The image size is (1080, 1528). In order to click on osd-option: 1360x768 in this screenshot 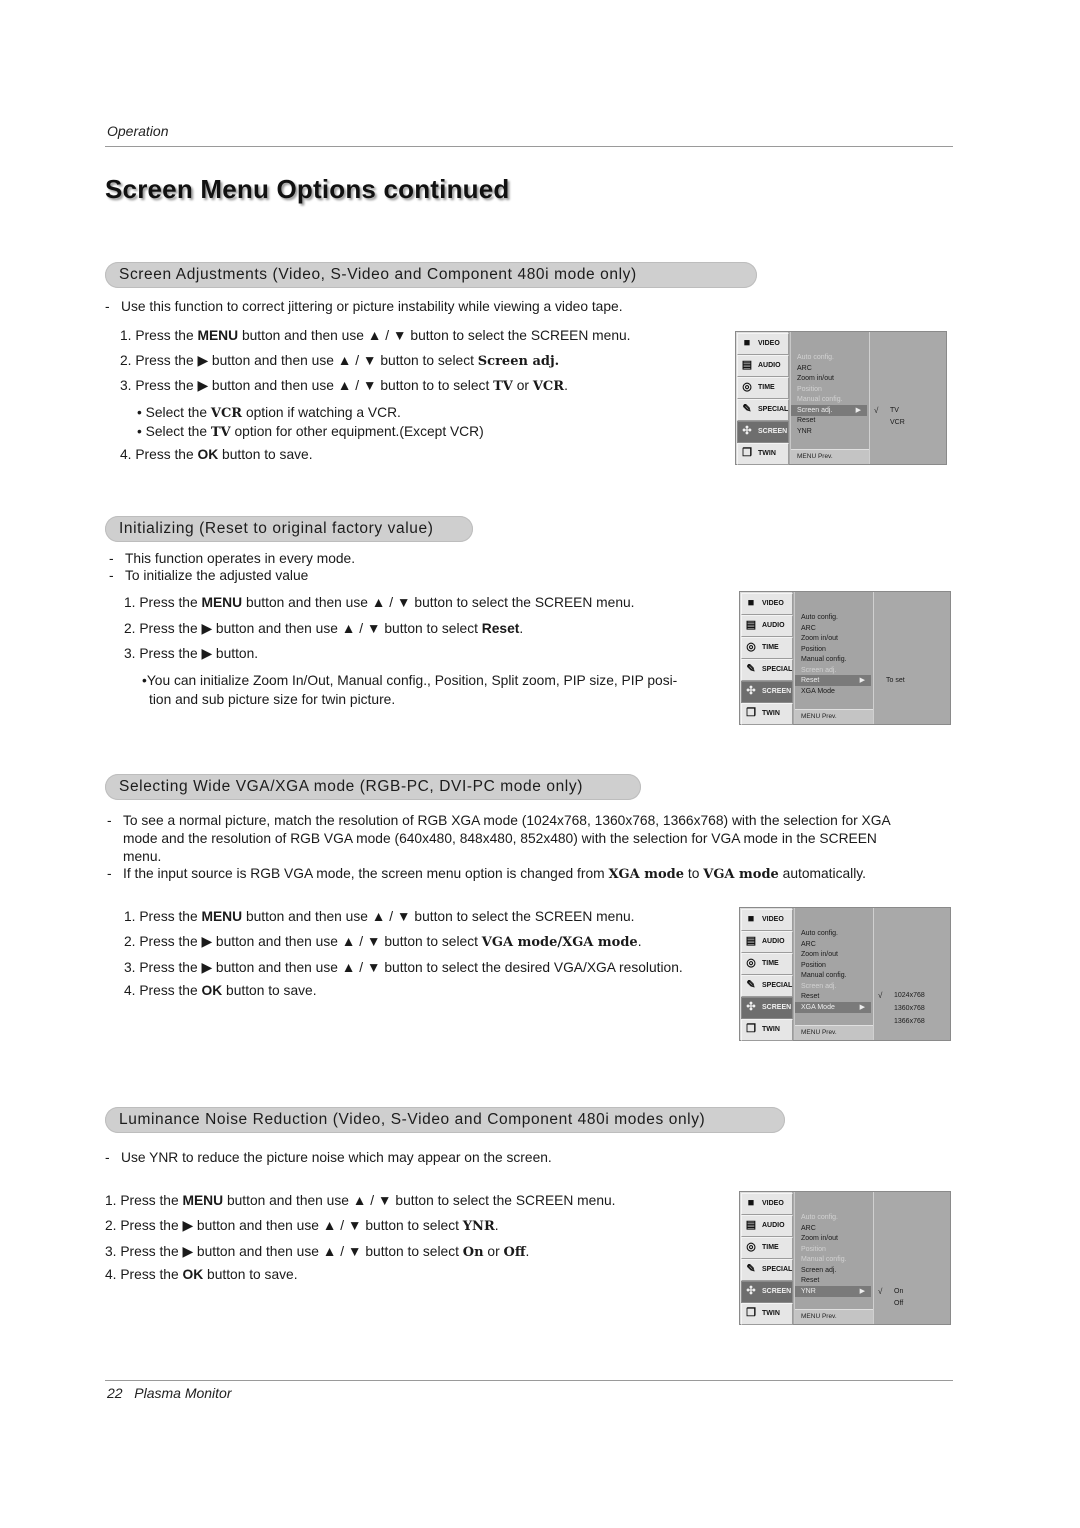, I will do `click(909, 1008)`.